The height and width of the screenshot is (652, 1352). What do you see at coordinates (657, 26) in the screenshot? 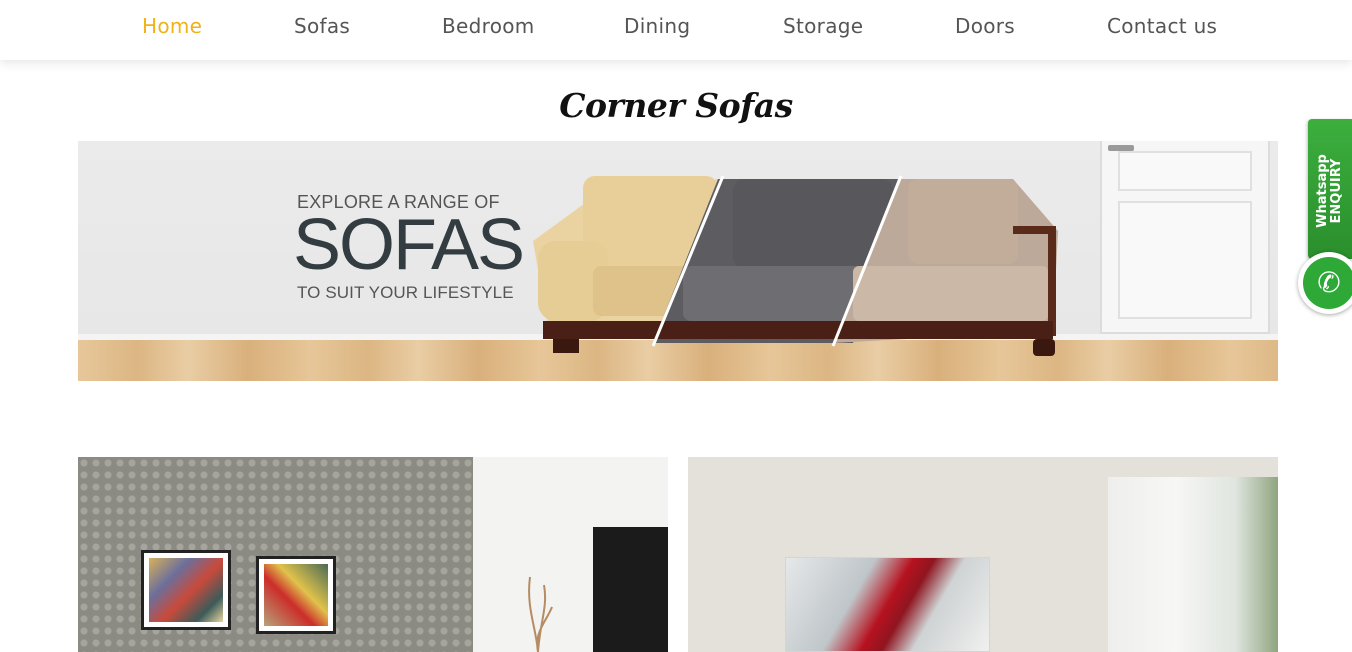
I see `nav-item-dining: Dining` at bounding box center [657, 26].